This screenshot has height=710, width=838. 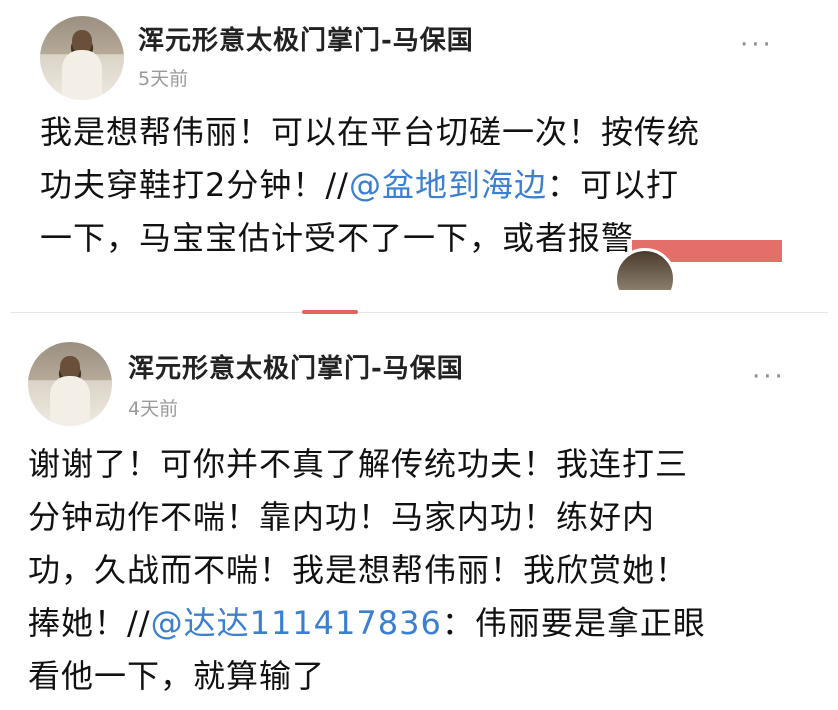 I want to click on content-text: ：可以打, so click(x=612, y=185).